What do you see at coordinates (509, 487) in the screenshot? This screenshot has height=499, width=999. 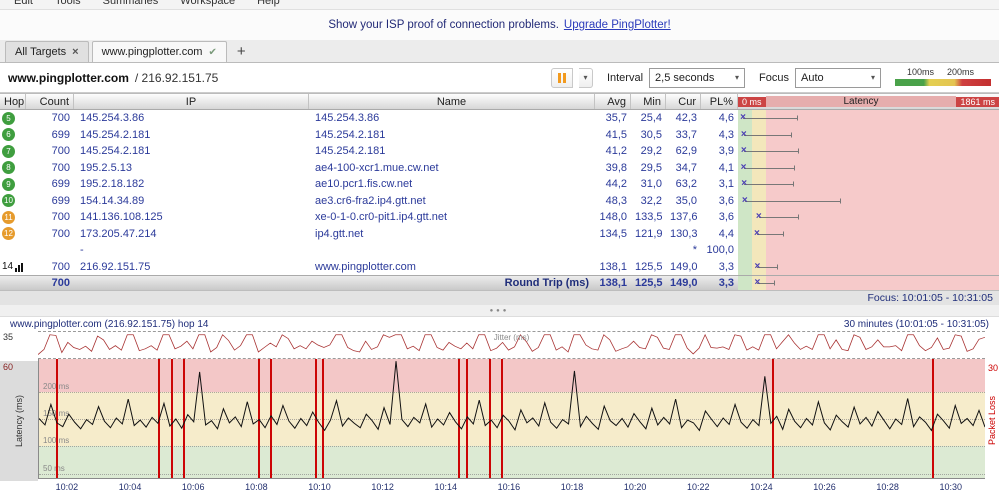 I see `x-tick-label: 10:16` at bounding box center [509, 487].